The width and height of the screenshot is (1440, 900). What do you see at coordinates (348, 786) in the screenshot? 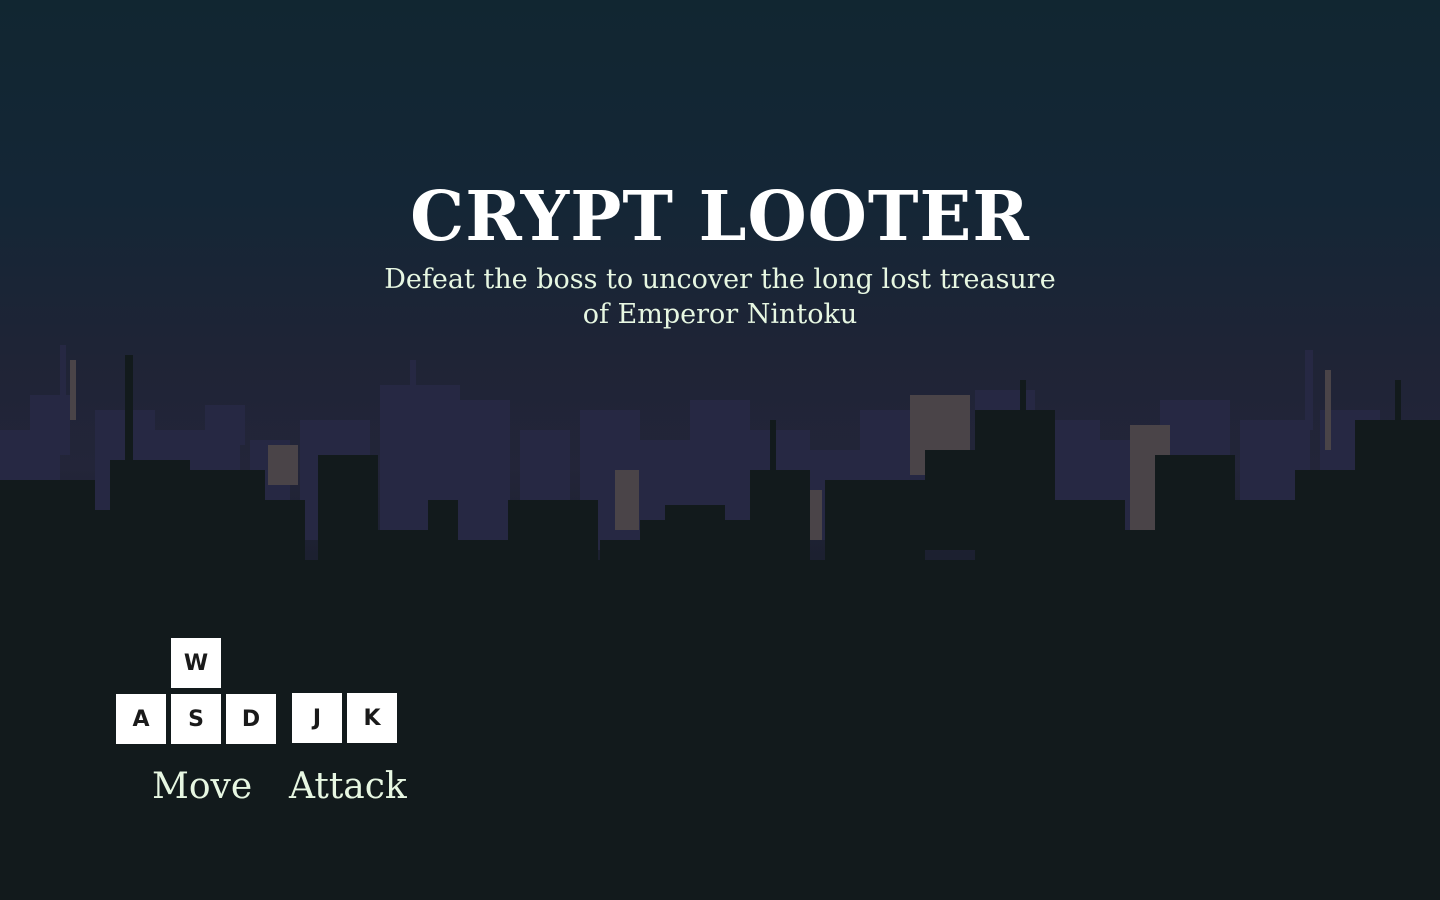
I see `attack-label: Attack` at bounding box center [348, 786].